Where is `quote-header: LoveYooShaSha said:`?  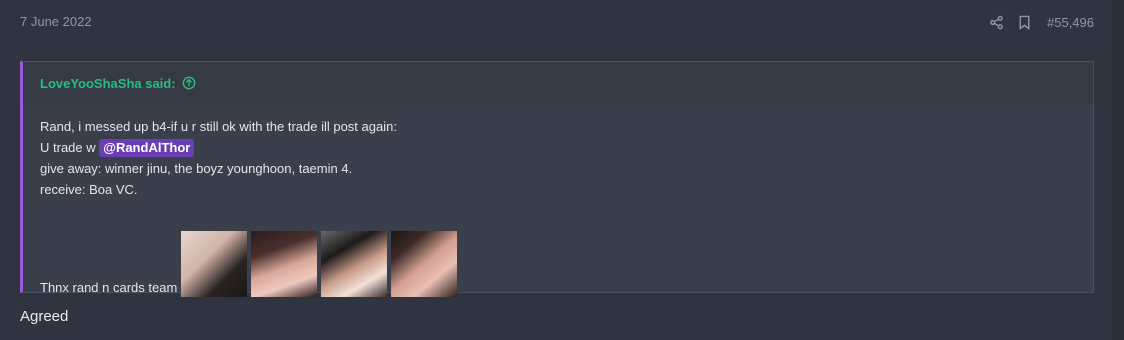 quote-header: LoveYooShaSha said: is located at coordinates (558, 83).